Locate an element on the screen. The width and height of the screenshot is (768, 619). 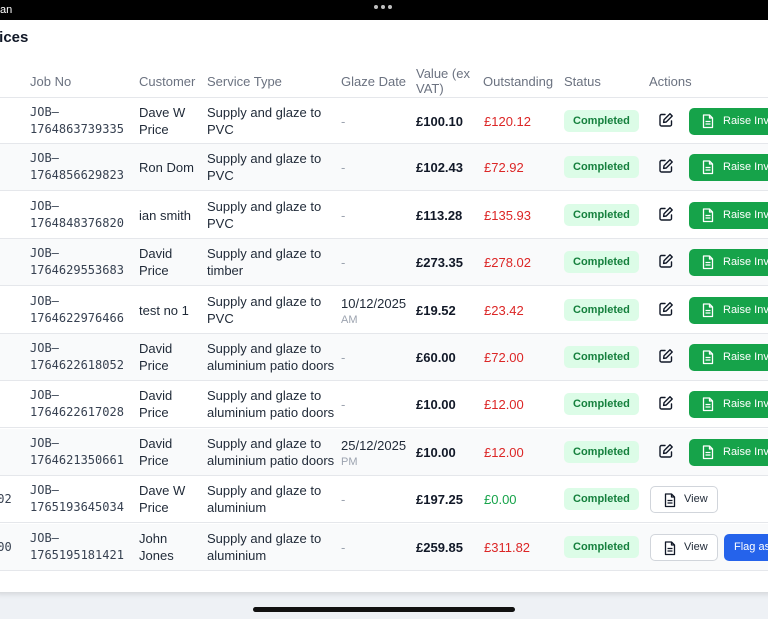
job-number: JOB– 1764622976466 is located at coordinates (85, 310).